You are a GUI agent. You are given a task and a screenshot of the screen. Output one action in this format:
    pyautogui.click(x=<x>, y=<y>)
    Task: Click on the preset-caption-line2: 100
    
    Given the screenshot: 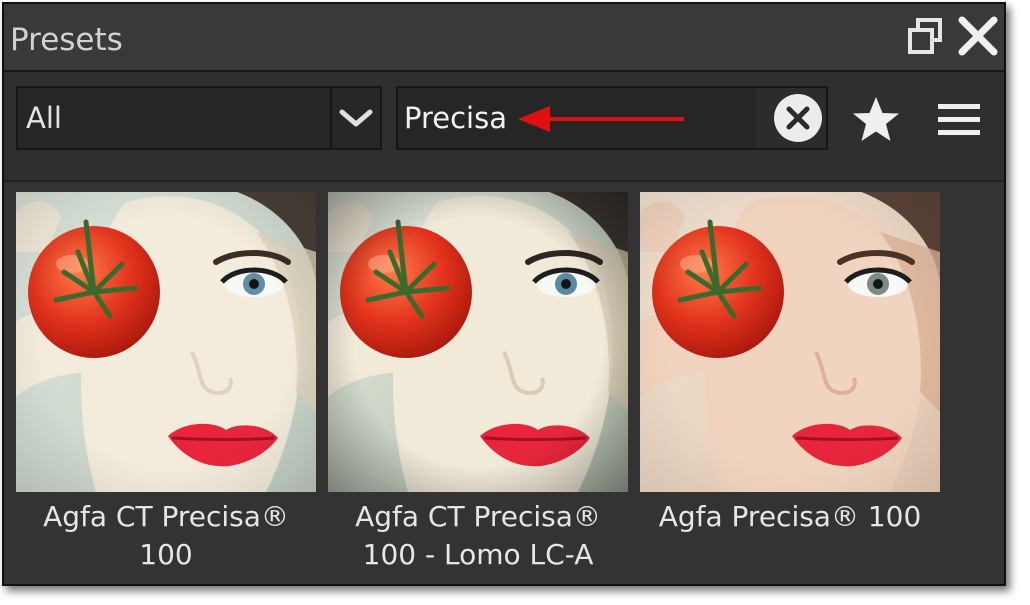 What is the action you would take?
    pyautogui.click(x=166, y=554)
    